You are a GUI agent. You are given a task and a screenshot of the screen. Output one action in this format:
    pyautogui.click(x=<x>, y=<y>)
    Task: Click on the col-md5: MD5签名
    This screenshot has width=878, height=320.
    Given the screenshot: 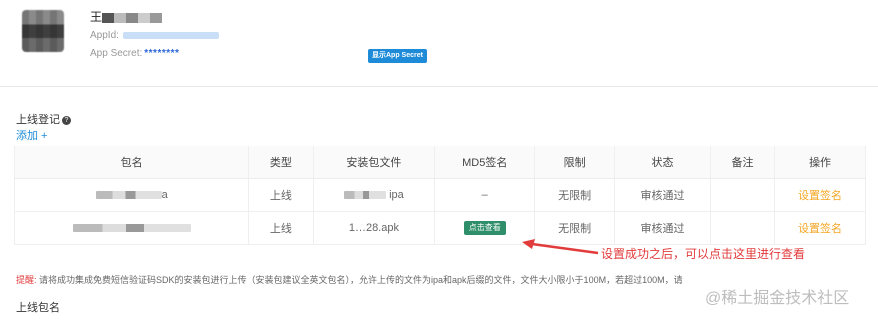 What is the action you would take?
    pyautogui.click(x=485, y=162)
    